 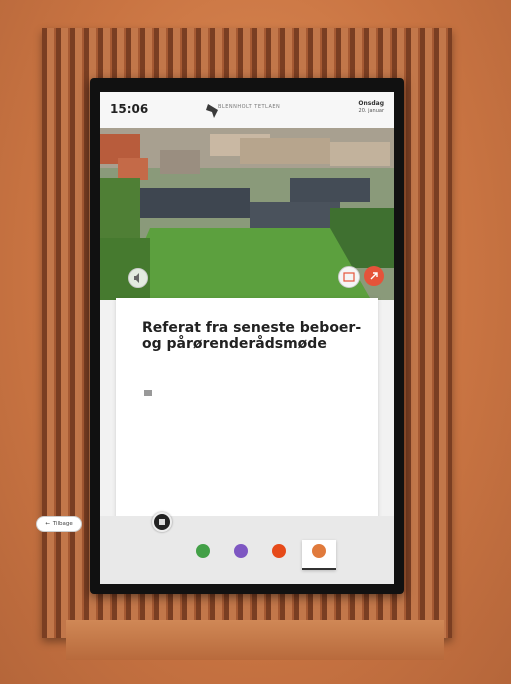 I want to click on image-icon, so click(x=349, y=277).